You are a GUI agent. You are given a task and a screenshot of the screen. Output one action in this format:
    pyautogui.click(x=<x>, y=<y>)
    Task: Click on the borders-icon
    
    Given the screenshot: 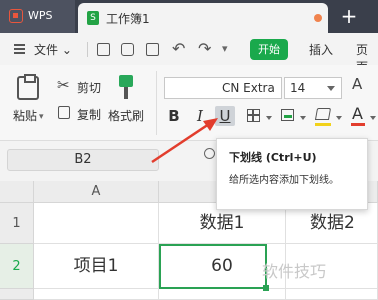 What is the action you would take?
    pyautogui.click(x=253, y=115)
    